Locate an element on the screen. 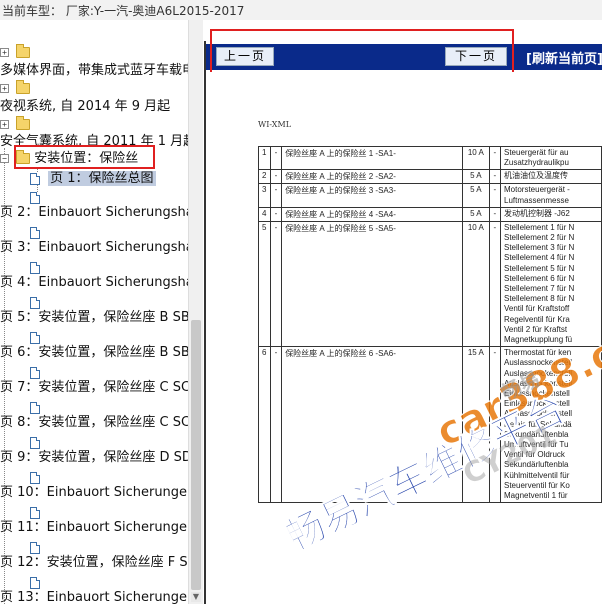 The image size is (602, 604). tree-item-page-8: 页 8：安装位置，保险丝座 C SC is located at coordinates (94, 423).